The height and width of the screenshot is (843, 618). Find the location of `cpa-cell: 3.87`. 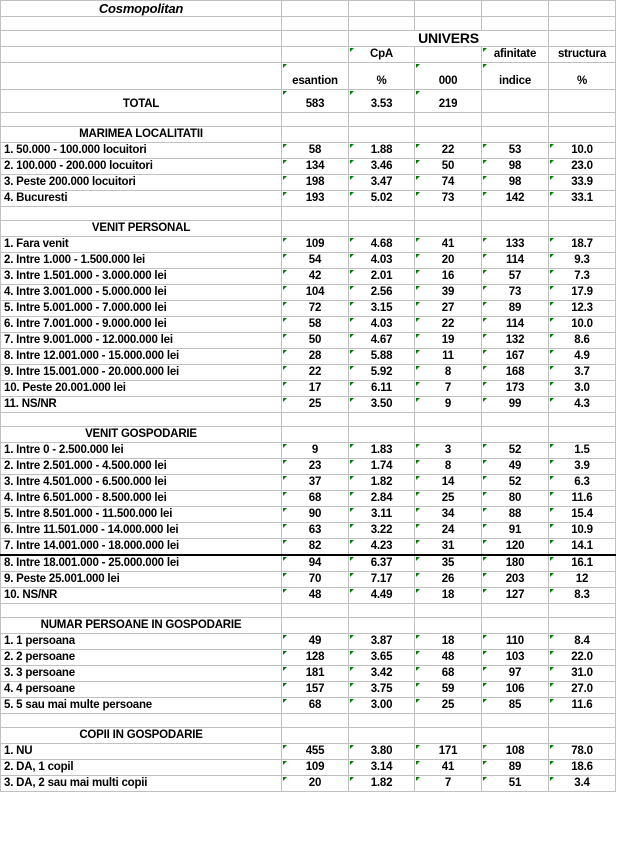

cpa-cell: 3.87 is located at coordinates (381, 641).